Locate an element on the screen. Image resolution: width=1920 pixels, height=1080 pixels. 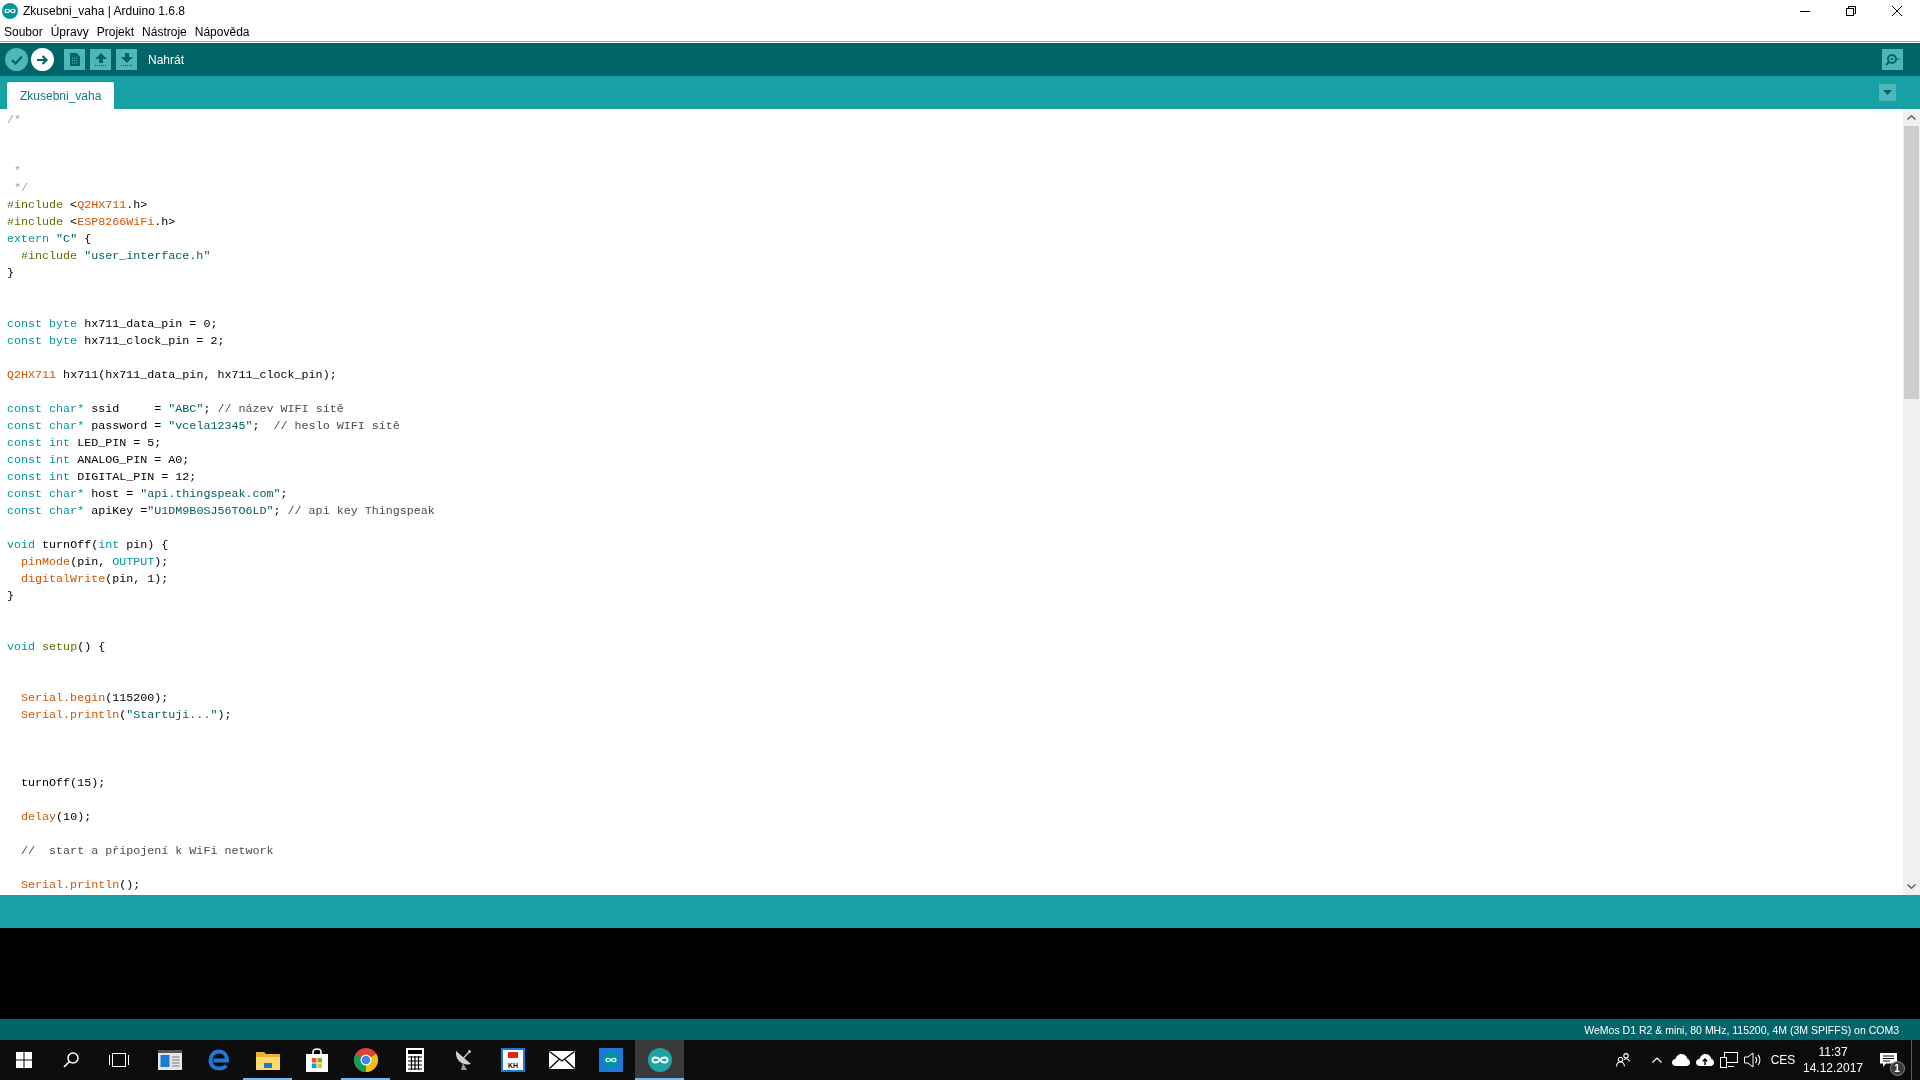
close-icon is located at coordinates (1897, 11).